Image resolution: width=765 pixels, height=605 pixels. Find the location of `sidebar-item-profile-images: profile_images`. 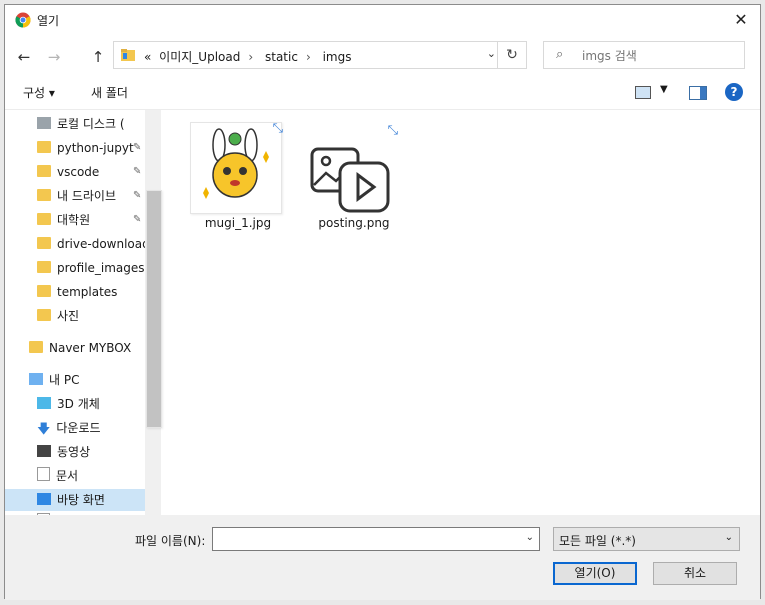

sidebar-item-profile-images: profile_images is located at coordinates (91, 268).